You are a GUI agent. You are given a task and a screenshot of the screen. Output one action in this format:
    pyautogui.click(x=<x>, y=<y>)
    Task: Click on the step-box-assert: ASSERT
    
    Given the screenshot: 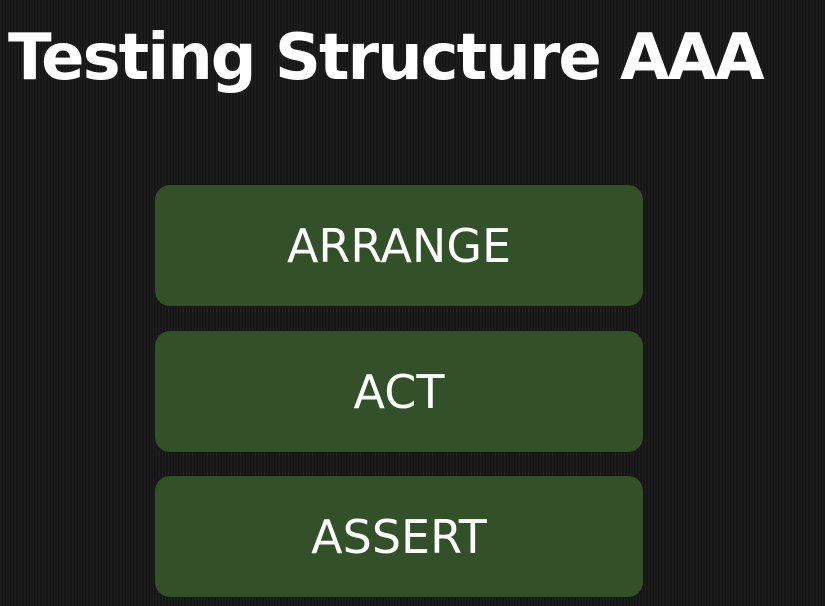 What is the action you would take?
    pyautogui.click(x=399, y=536)
    